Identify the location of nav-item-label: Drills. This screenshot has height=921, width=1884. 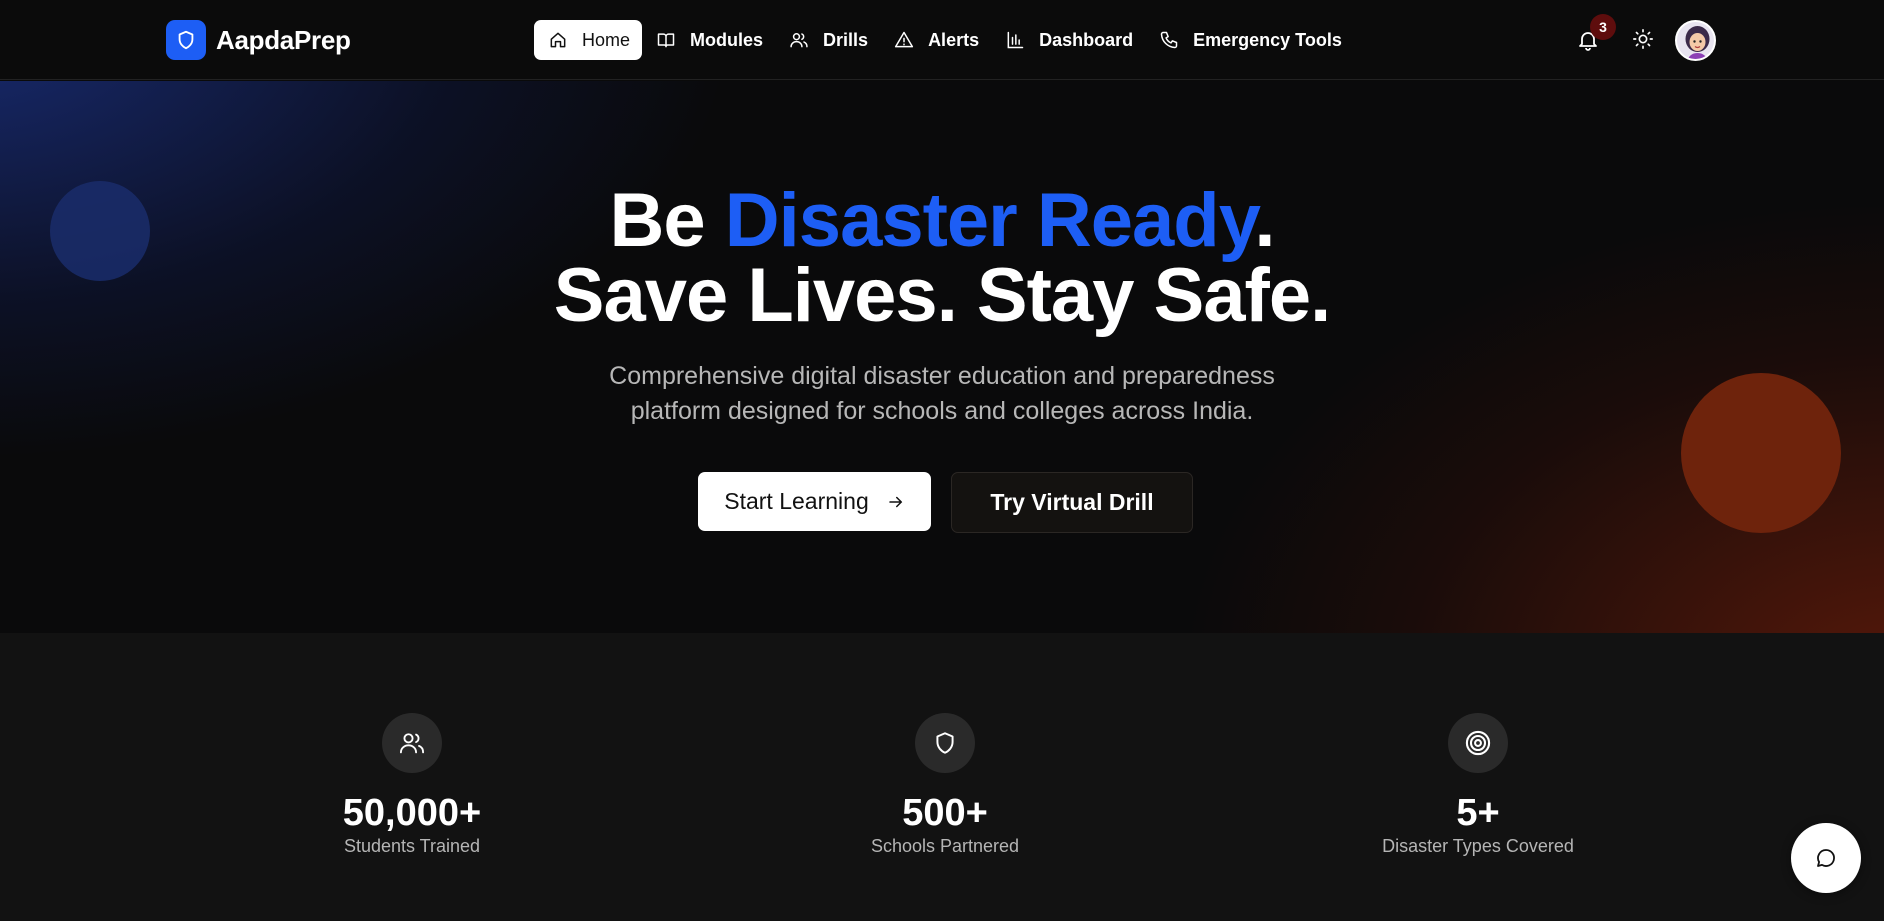
(846, 39).